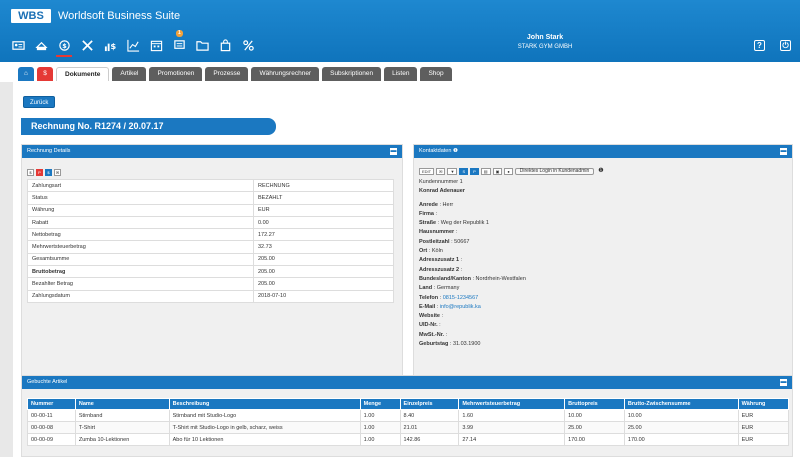 The image size is (800, 457). Describe the element at coordinates (763, 404) in the screenshot. I see `column-header: Währung` at that location.